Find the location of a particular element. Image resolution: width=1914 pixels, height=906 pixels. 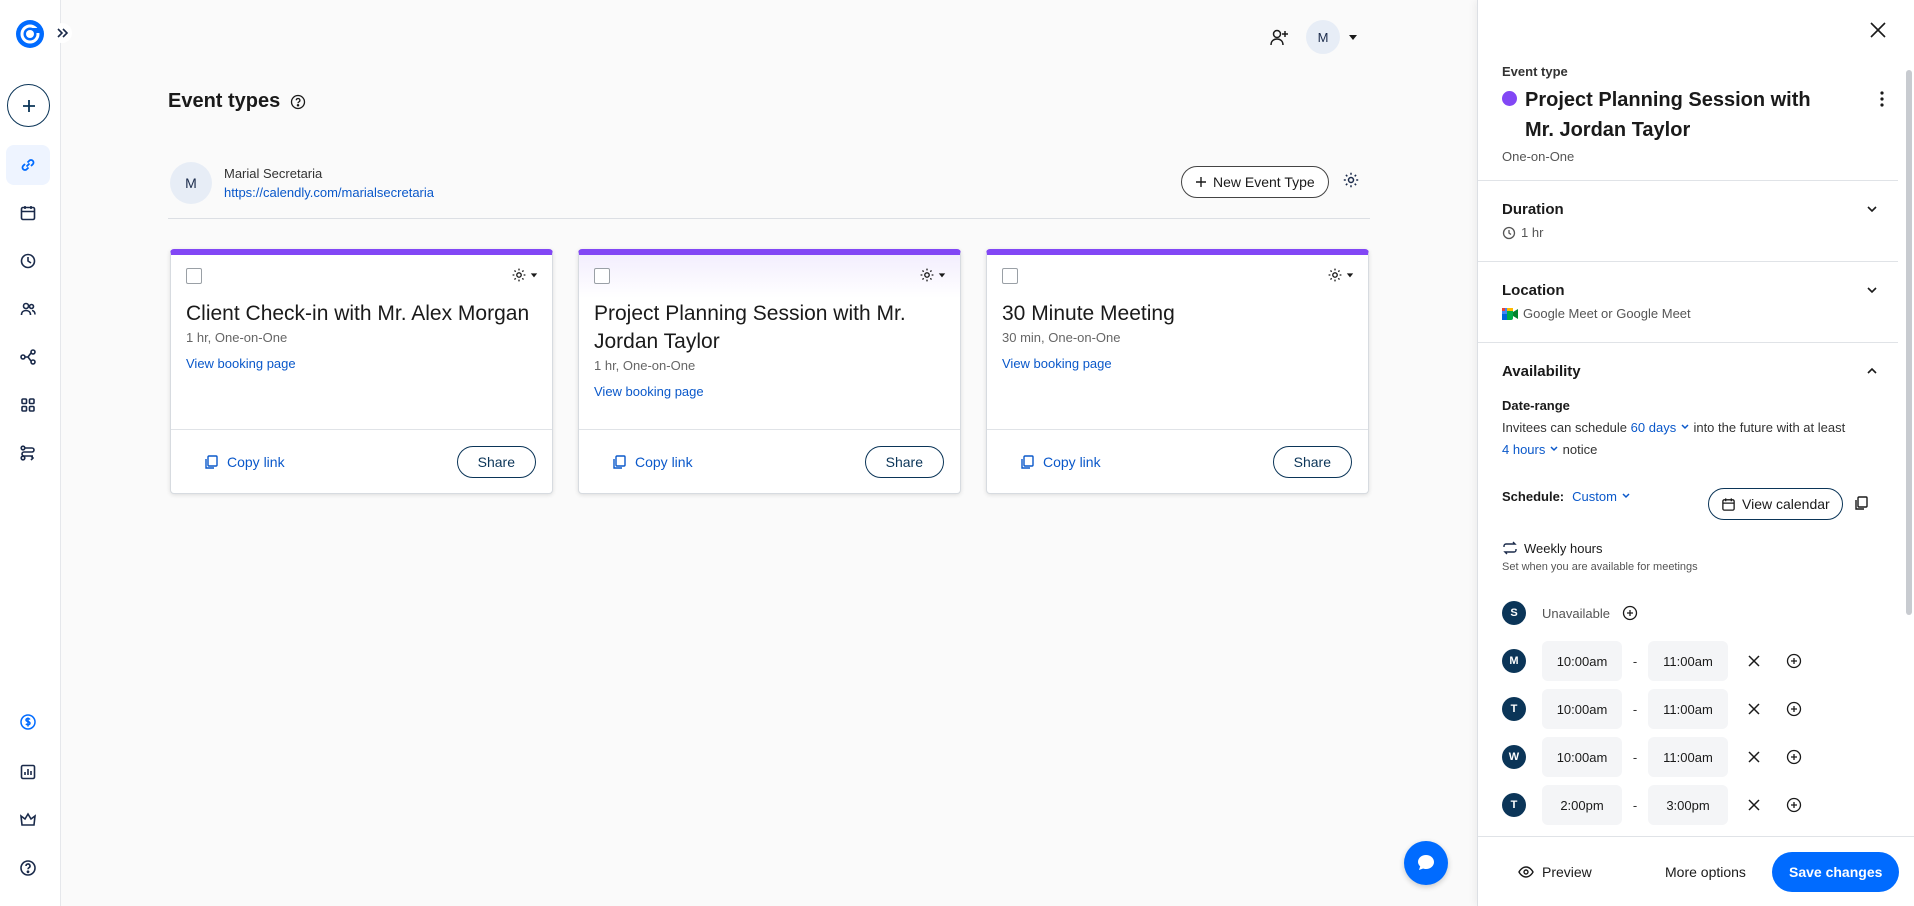

help-icon is located at coordinates (28, 868).